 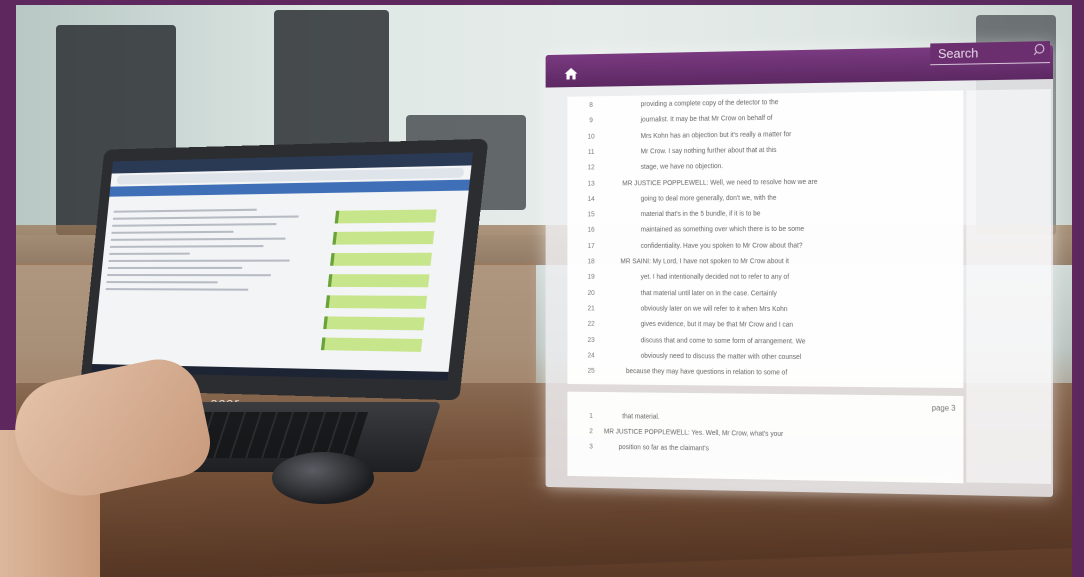 I want to click on line-text: that material., so click(x=641, y=417).